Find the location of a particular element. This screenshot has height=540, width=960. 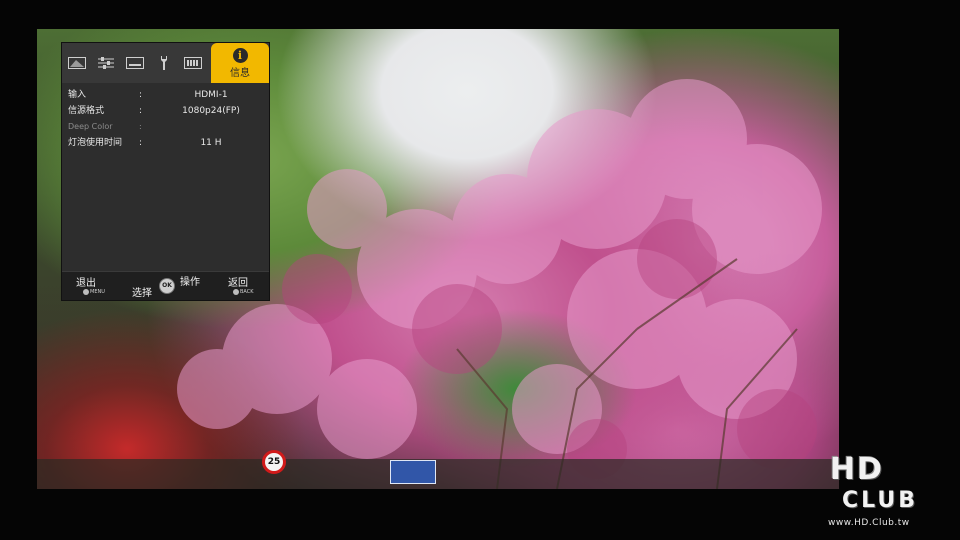

tab-input-signal is located at coordinates (134, 63).